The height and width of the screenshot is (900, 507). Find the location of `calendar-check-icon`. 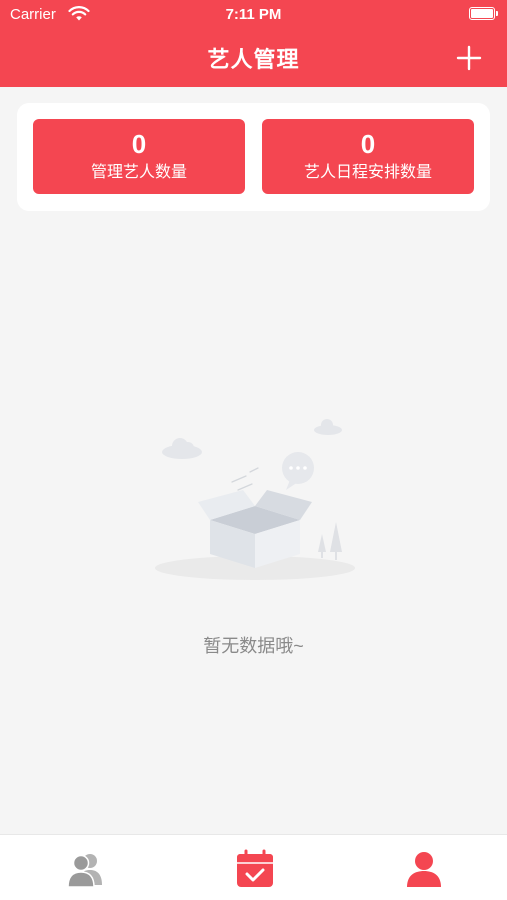

calendar-check-icon is located at coordinates (255, 869).